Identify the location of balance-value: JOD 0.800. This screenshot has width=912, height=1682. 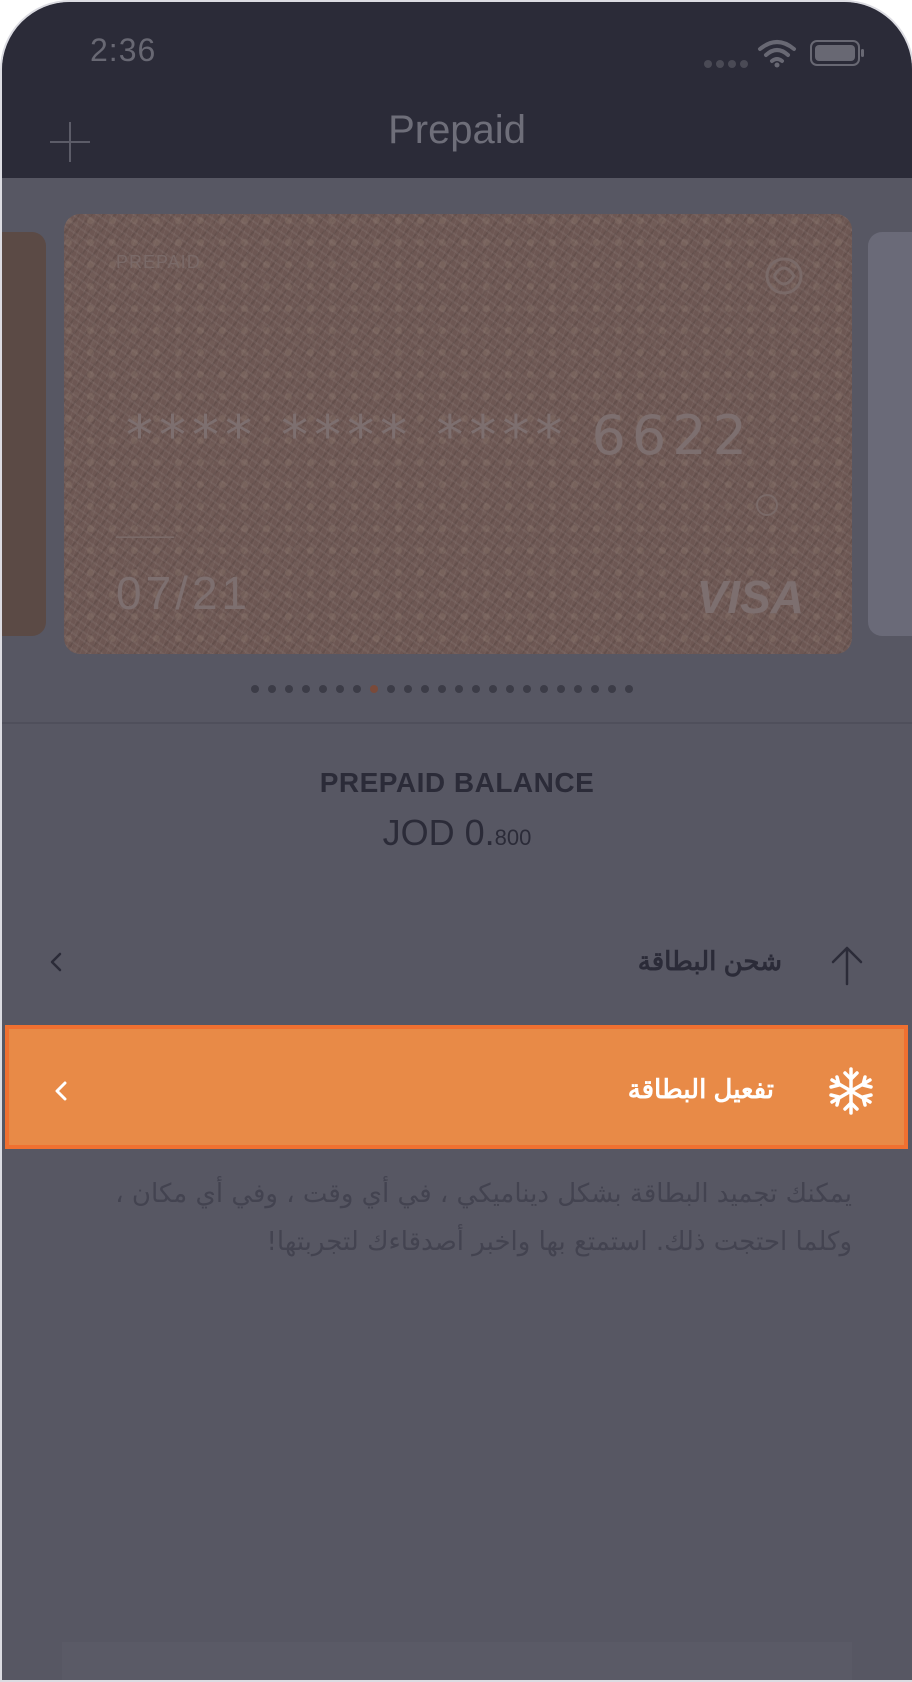
(457, 833).